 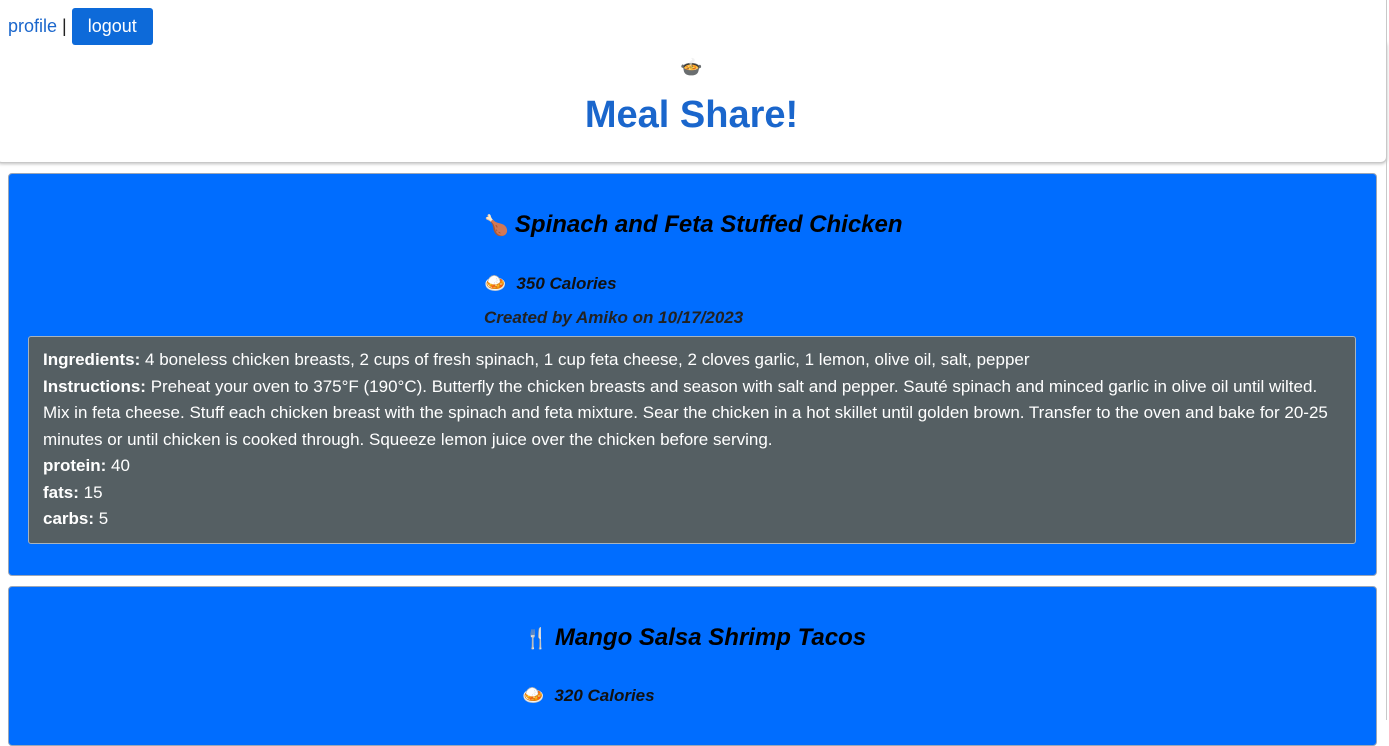 I want to click on protein-value: 40, so click(x=120, y=465).